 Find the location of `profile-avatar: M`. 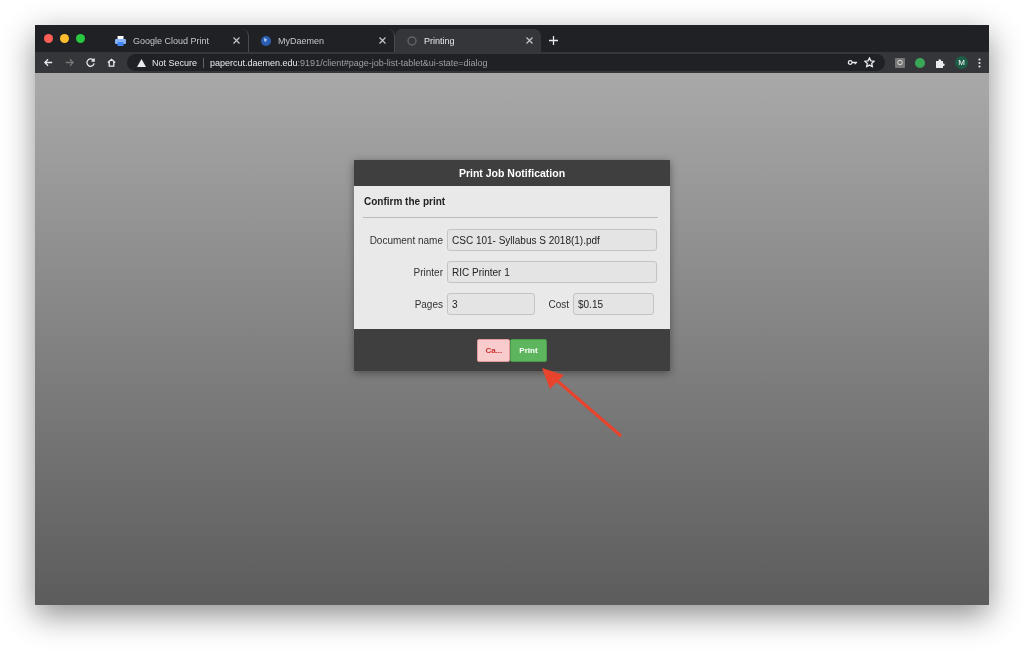

profile-avatar: M is located at coordinates (961, 62).